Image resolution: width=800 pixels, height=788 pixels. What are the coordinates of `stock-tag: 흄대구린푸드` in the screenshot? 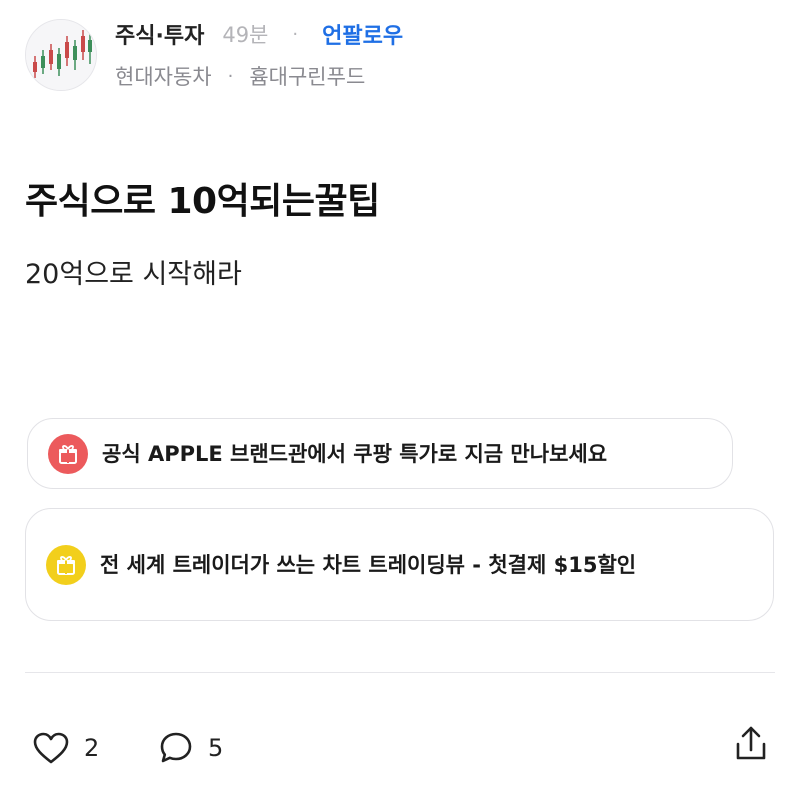 It's located at (307, 76).